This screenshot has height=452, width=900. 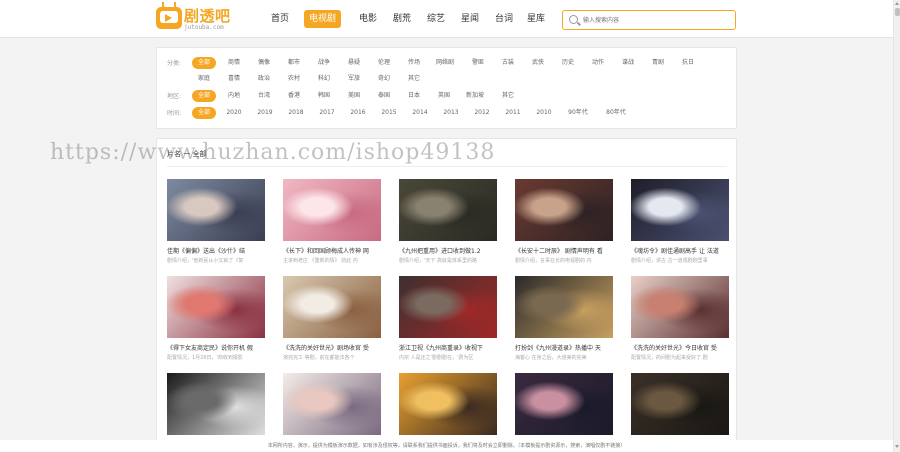 I want to click on filter-option: 抗日, so click(x=688, y=63).